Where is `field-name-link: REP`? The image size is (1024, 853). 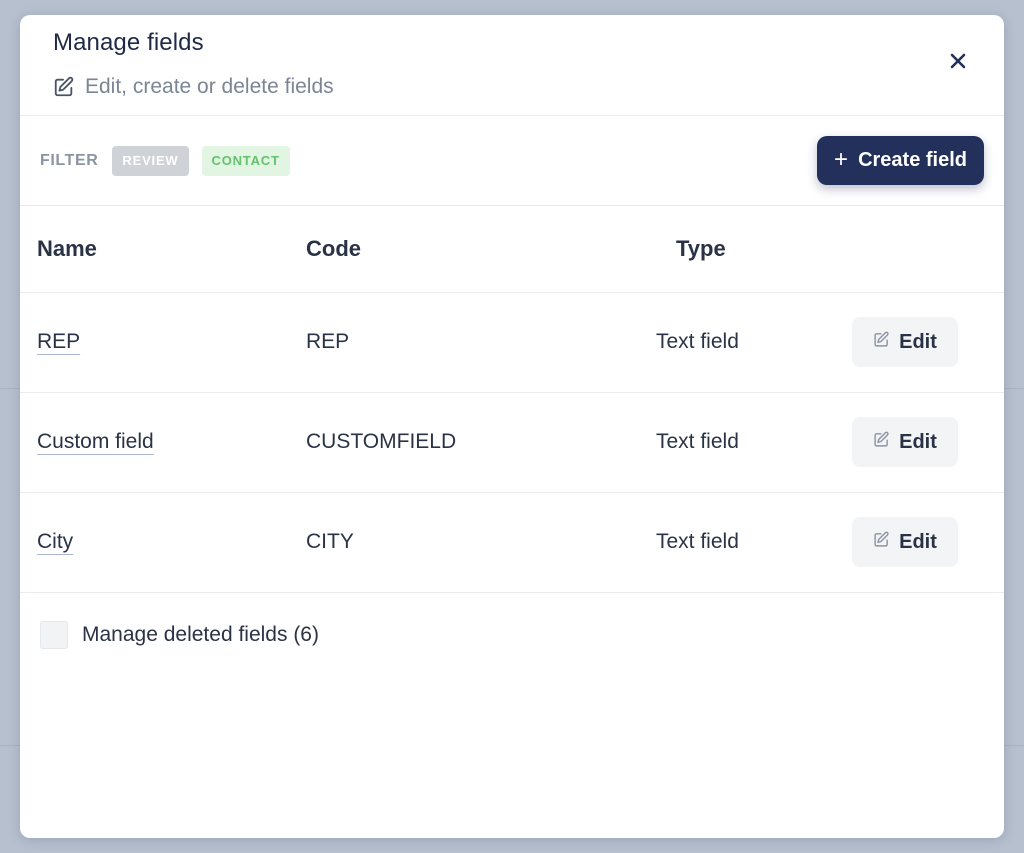 field-name-link: REP is located at coordinates (58, 342).